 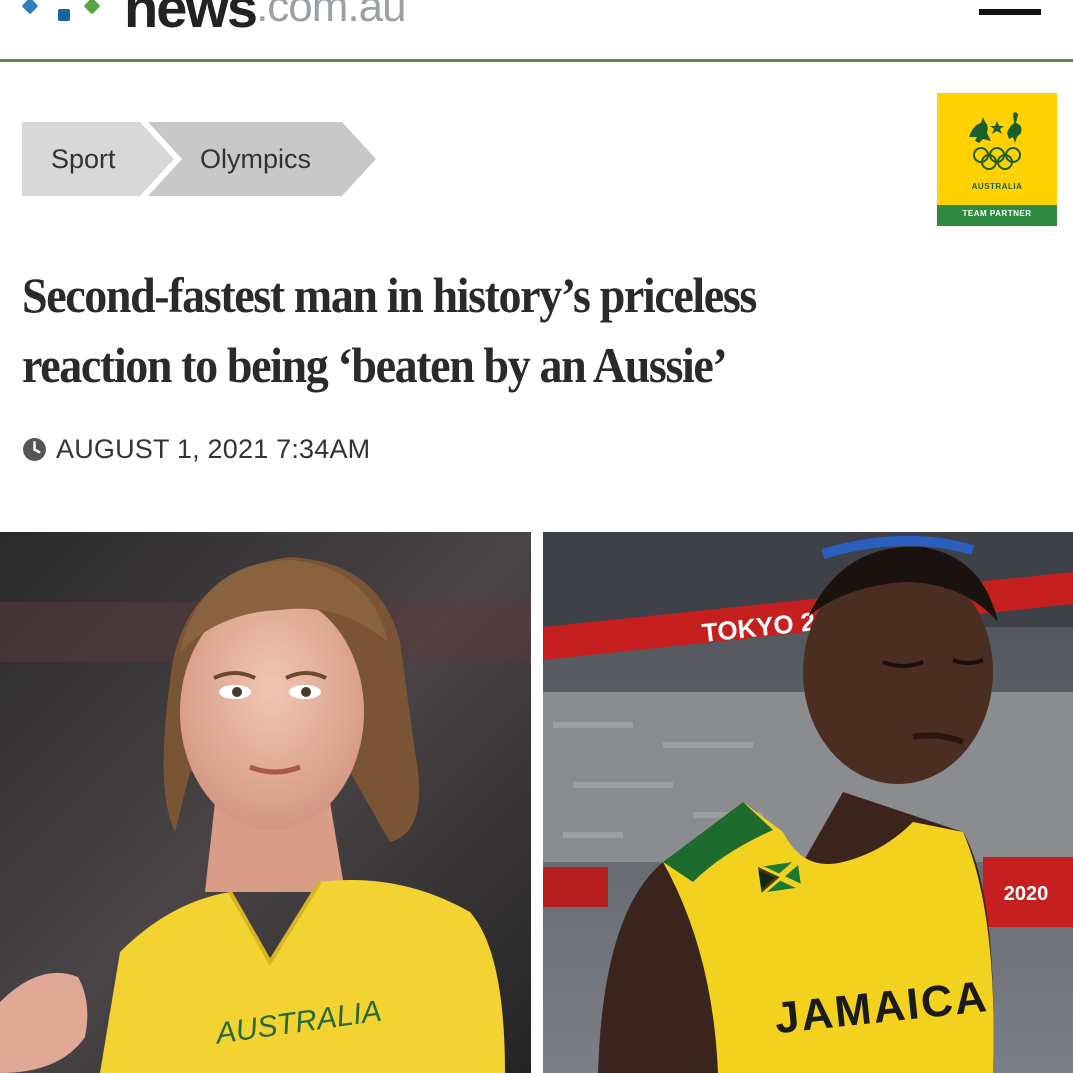 I want to click on header-divider, so click(x=536, y=60).